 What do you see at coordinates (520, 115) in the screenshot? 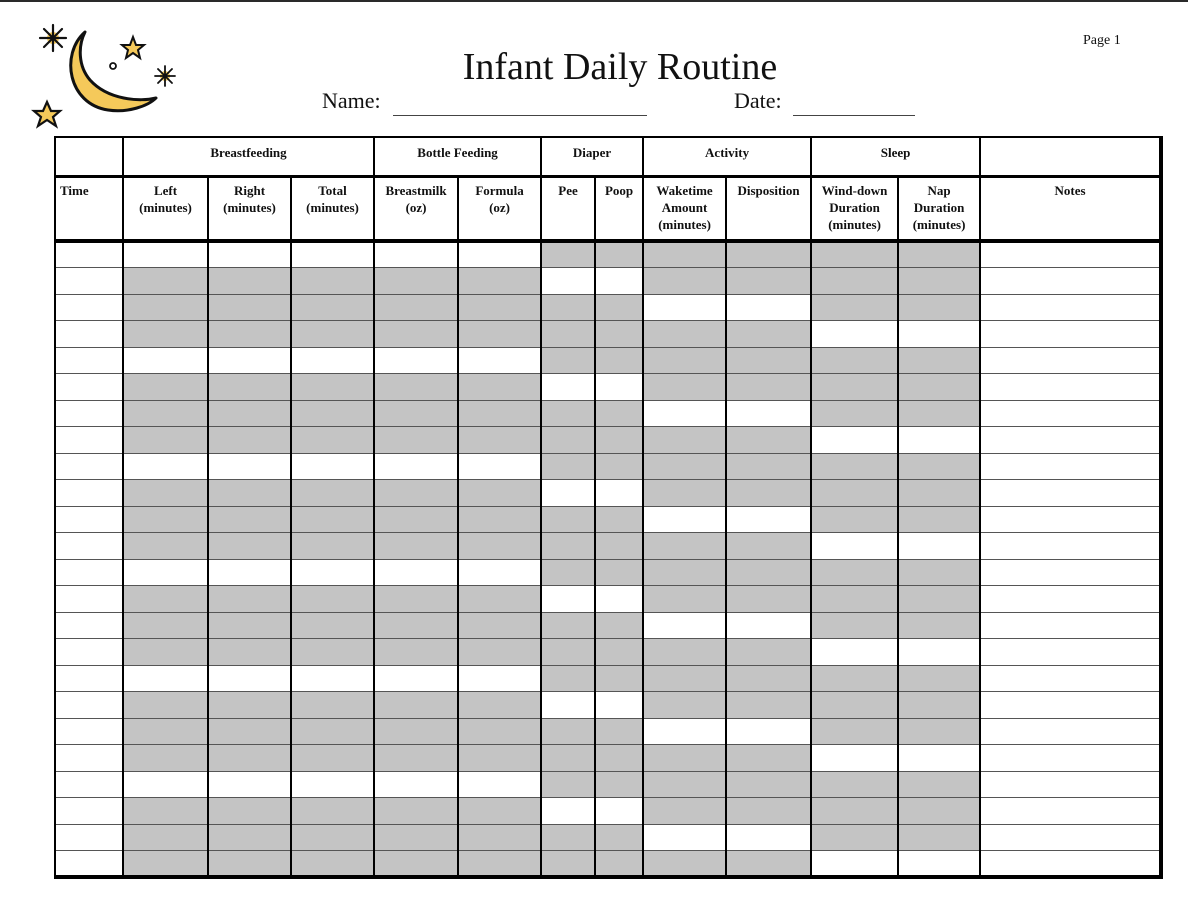
I see `name-field` at bounding box center [520, 115].